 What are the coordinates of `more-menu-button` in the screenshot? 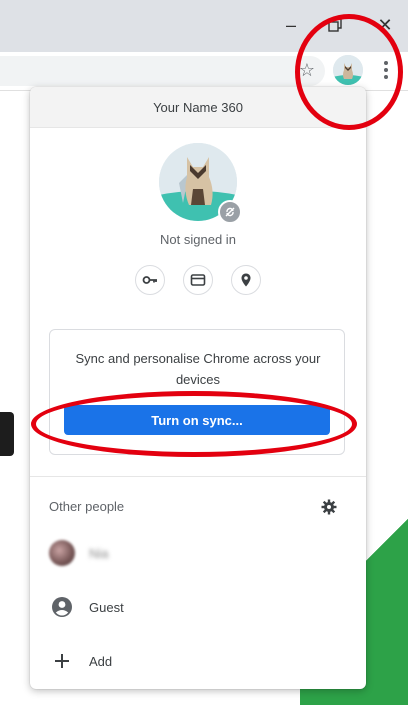 It's located at (386, 70).